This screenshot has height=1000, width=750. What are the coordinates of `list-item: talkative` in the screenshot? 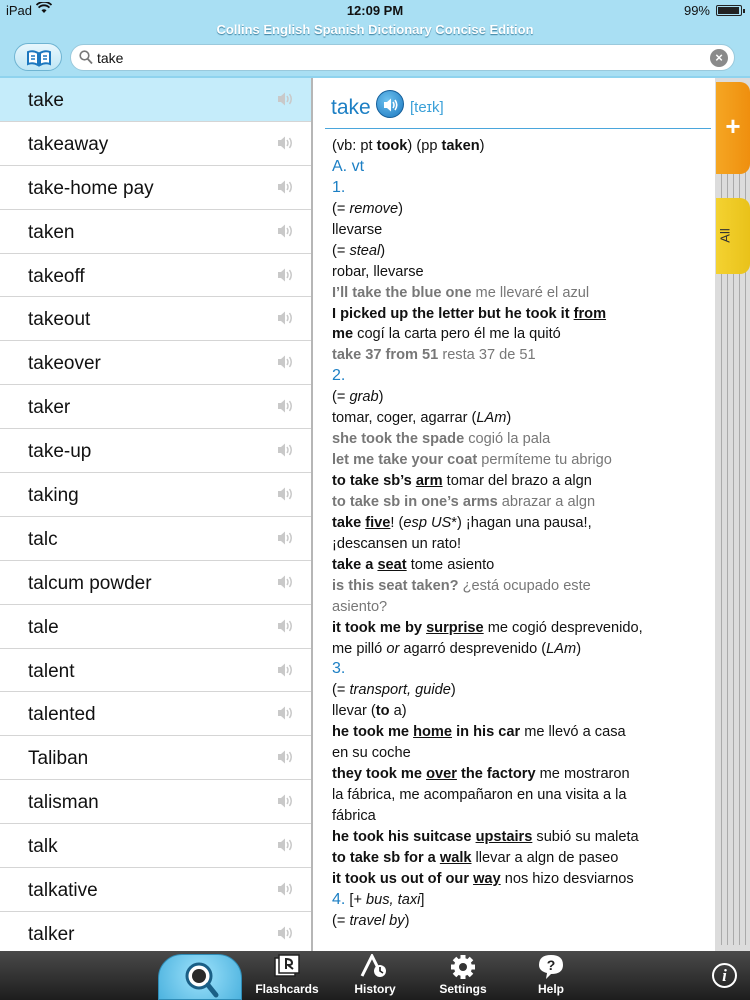 It's located at (155, 890).